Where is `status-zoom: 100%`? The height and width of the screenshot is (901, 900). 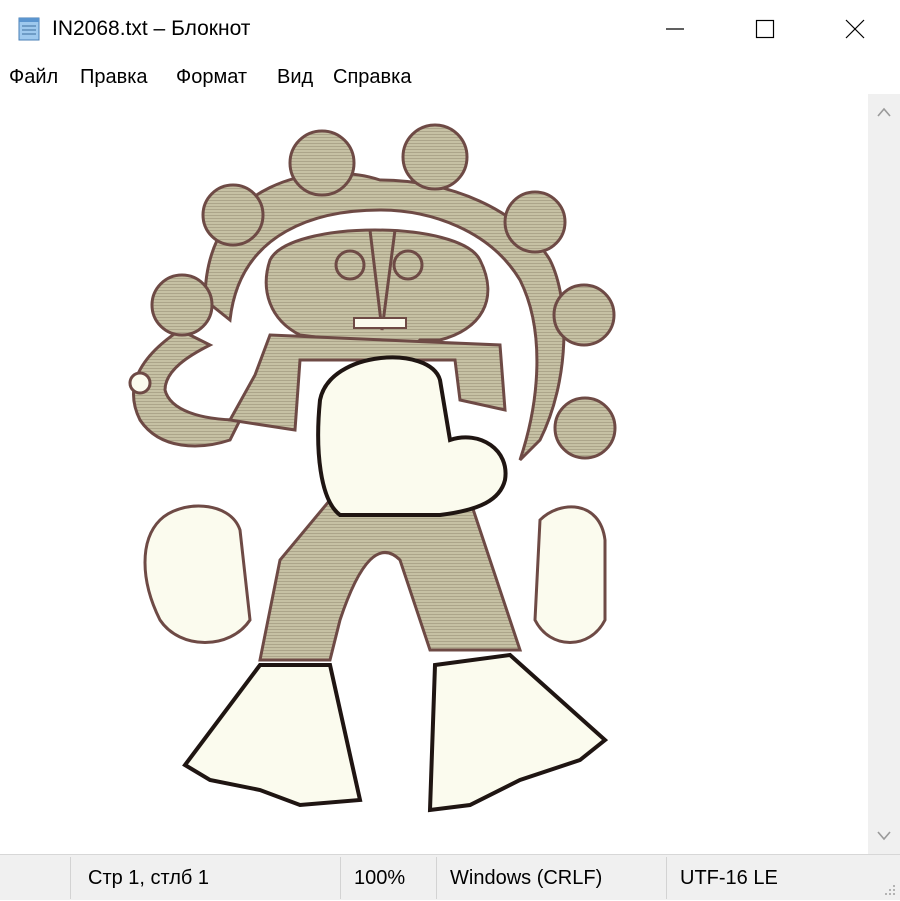 status-zoom: 100% is located at coordinates (380, 878).